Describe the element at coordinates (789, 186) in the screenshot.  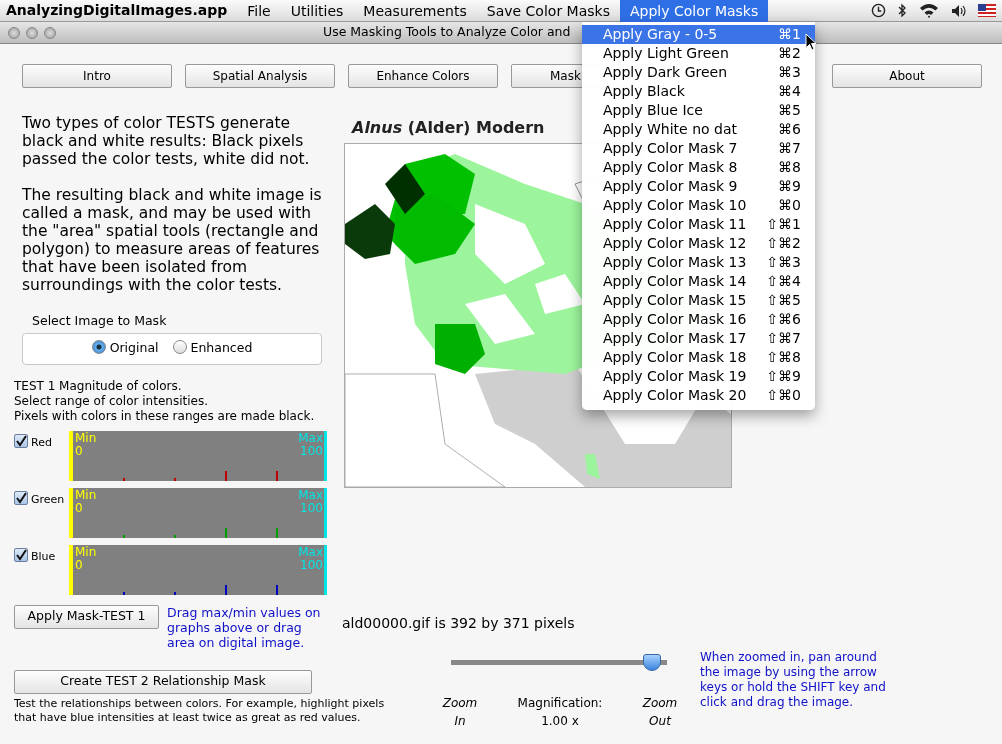
I see `shortcut-text: ⌘9` at that location.